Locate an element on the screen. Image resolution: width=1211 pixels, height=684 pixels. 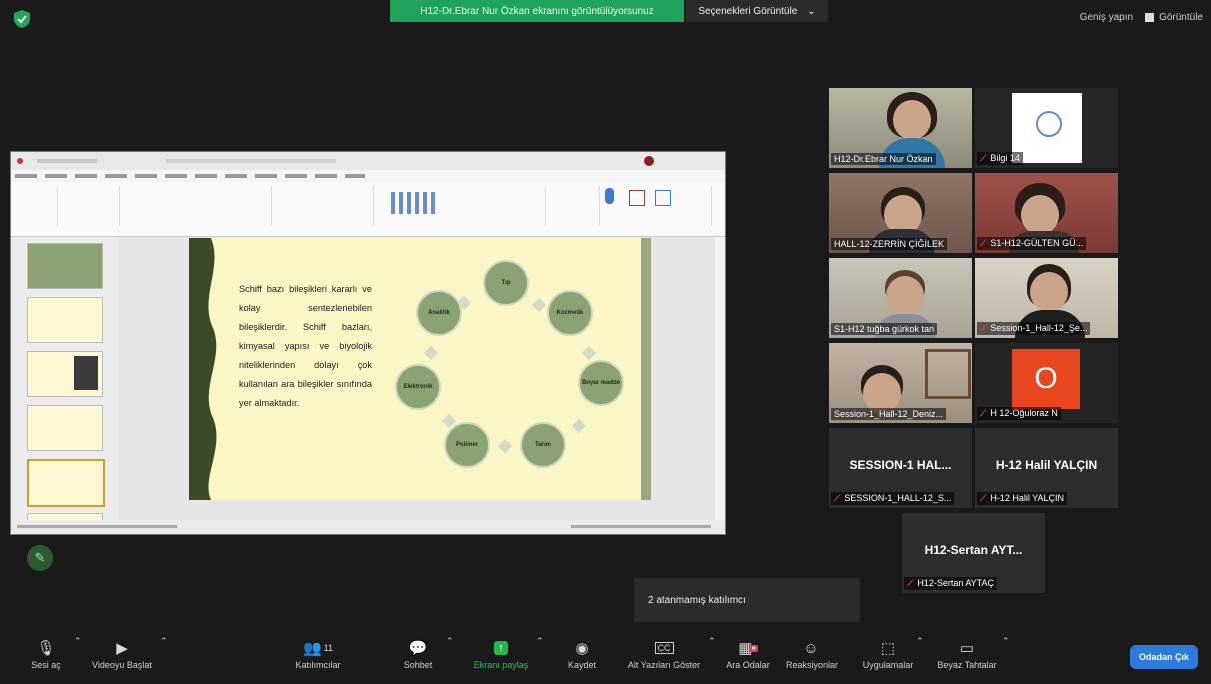
view-button: Görüntüle is located at coordinates (1174, 17).